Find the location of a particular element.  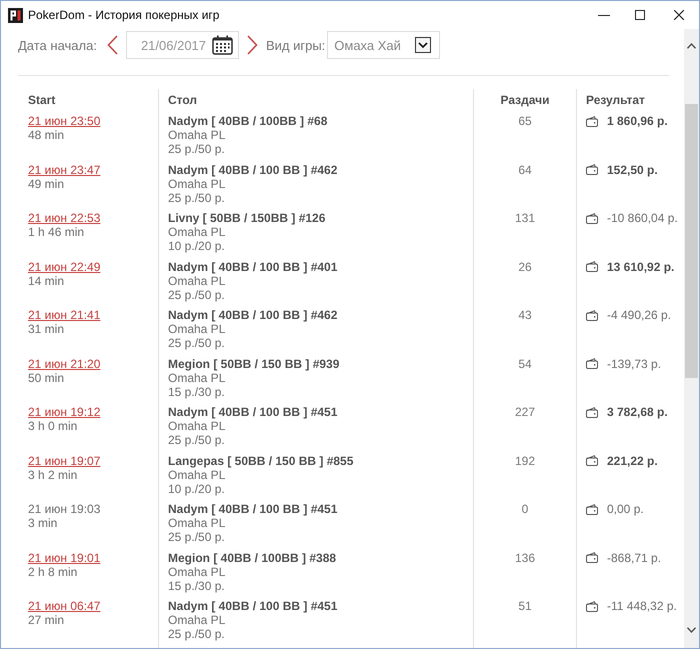

start-time: 21 июн 19:03 is located at coordinates (64, 509).